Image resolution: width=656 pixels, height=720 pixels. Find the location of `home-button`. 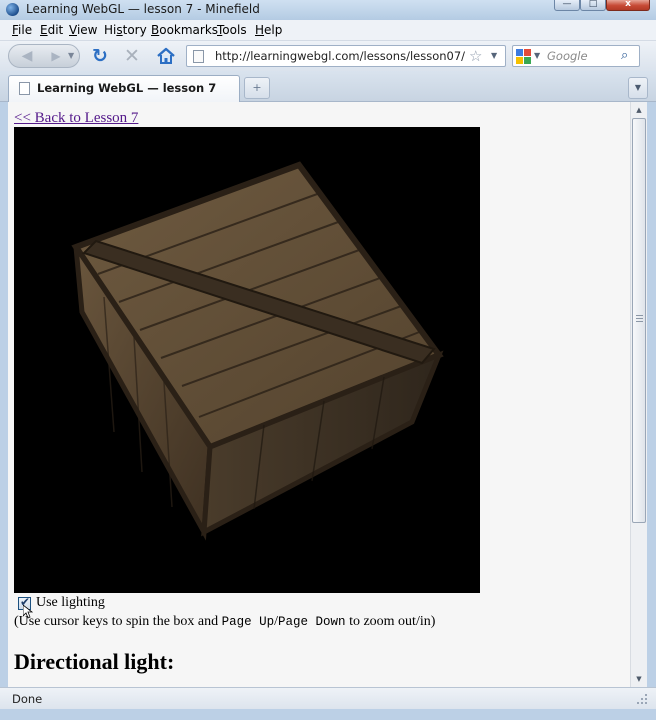

home-button is located at coordinates (166, 56).